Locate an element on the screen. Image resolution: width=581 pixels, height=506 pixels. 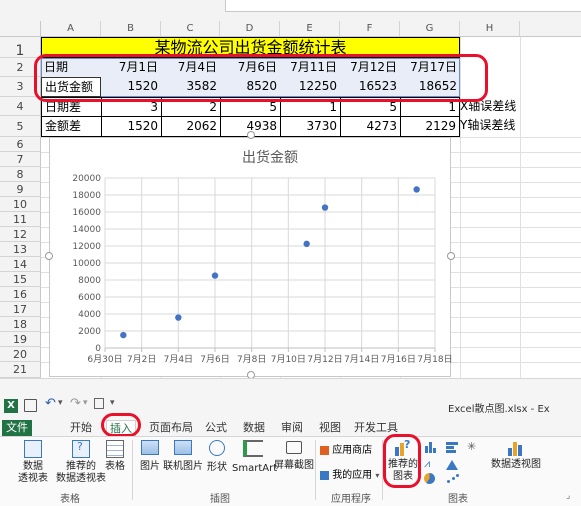
row-header-6: 6 is located at coordinates (20, 144).